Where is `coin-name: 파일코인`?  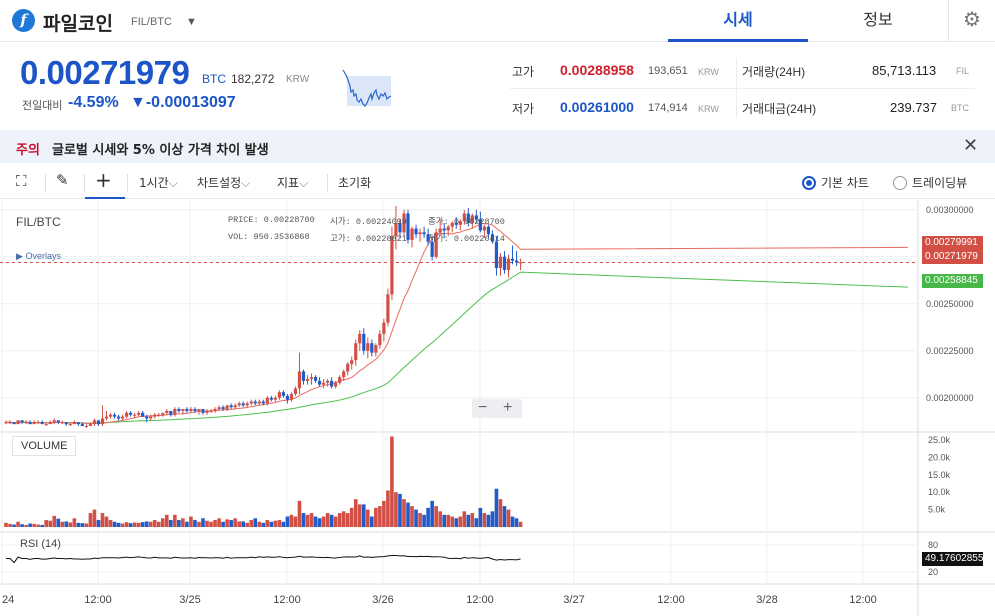 coin-name: 파일코인 is located at coordinates (78, 22).